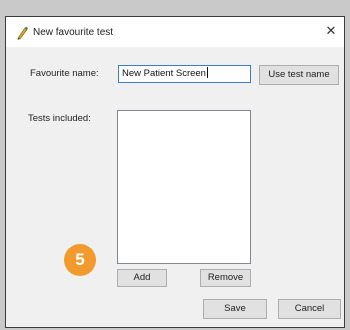  What do you see at coordinates (80, 260) in the screenshot?
I see `step-badge: 5` at bounding box center [80, 260].